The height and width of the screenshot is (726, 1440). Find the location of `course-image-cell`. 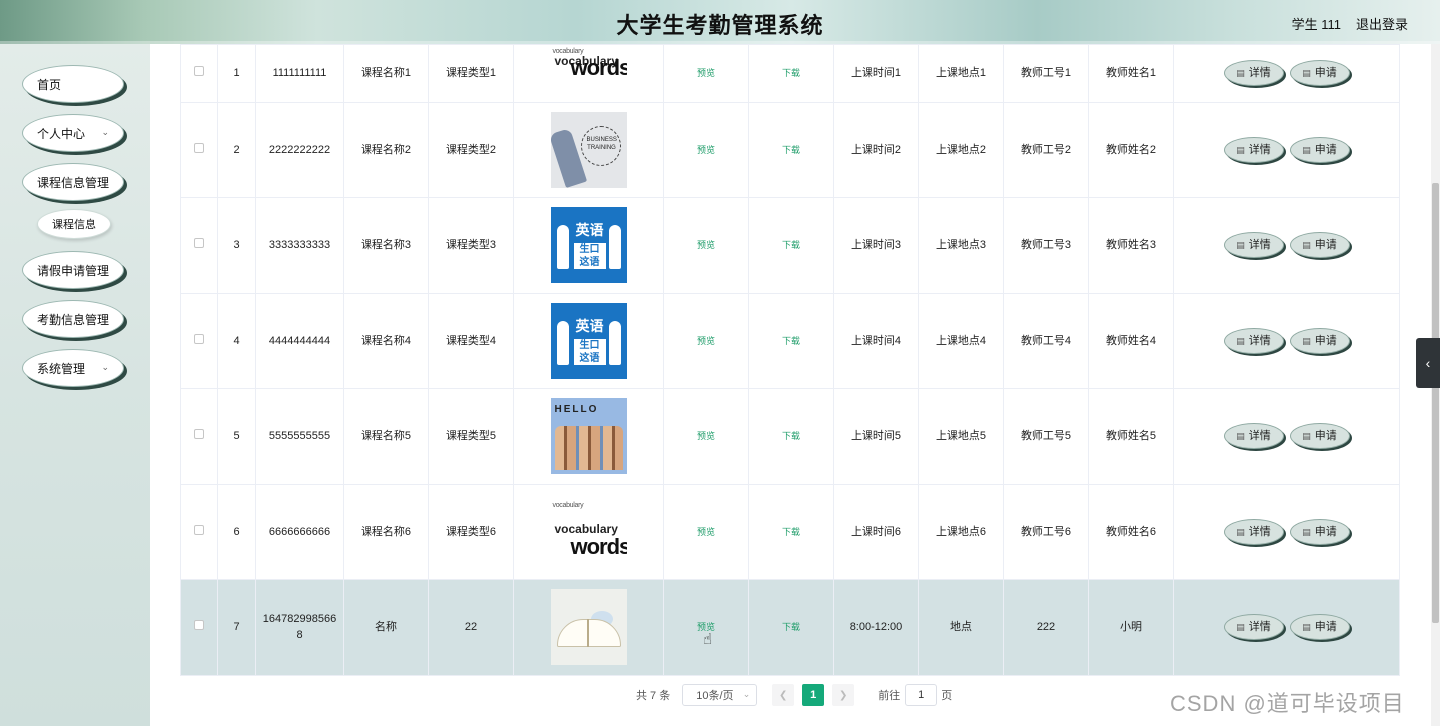

course-image-cell is located at coordinates (588, 627).